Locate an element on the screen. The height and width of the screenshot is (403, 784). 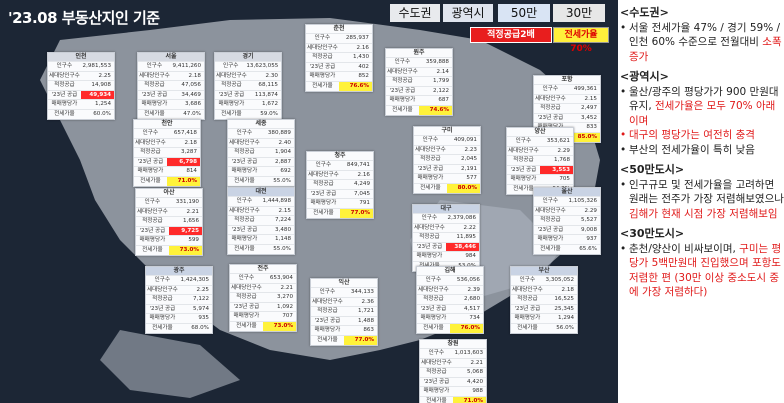
stat-row: 세대당인구수 2.18 is located at coordinates (167, 142).